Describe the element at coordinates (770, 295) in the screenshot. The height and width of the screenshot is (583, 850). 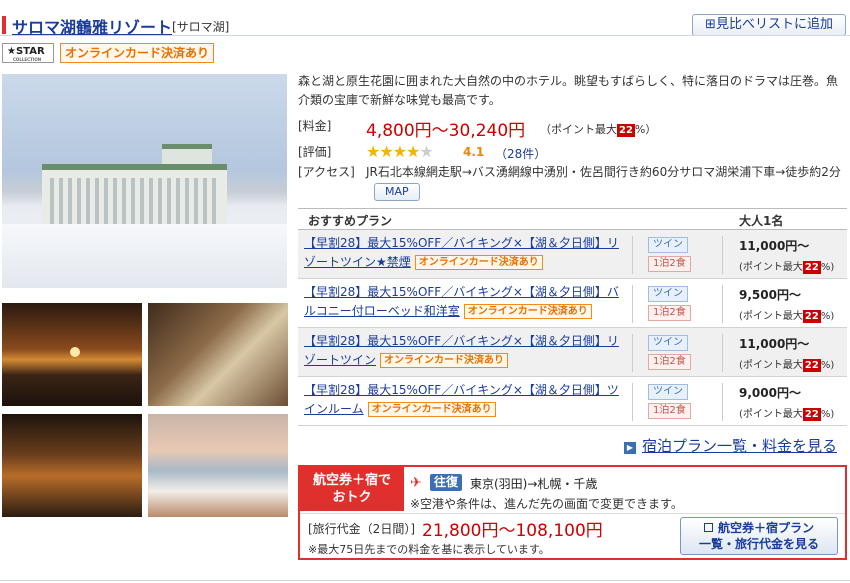
I see `plan-price: 9,500円〜` at that location.